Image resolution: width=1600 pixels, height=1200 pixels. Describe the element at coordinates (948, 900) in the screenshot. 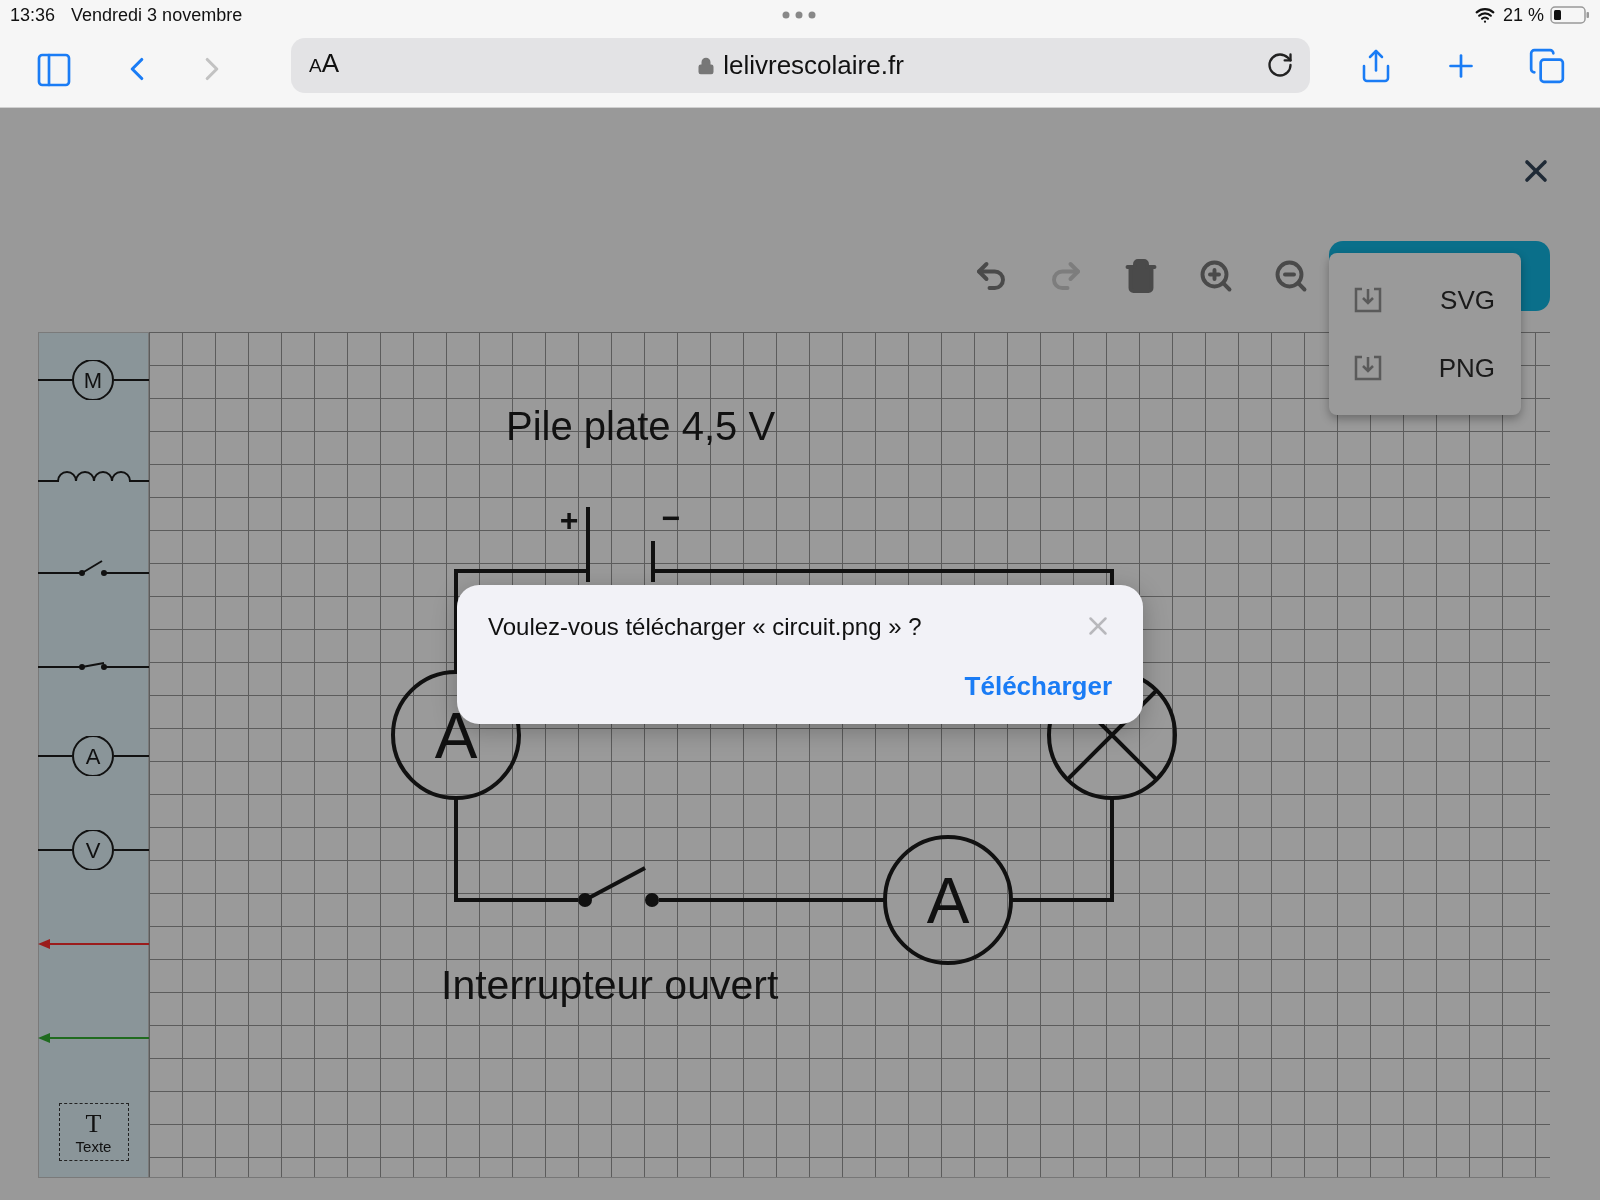

I see `ammeter-symbol: A` at that location.